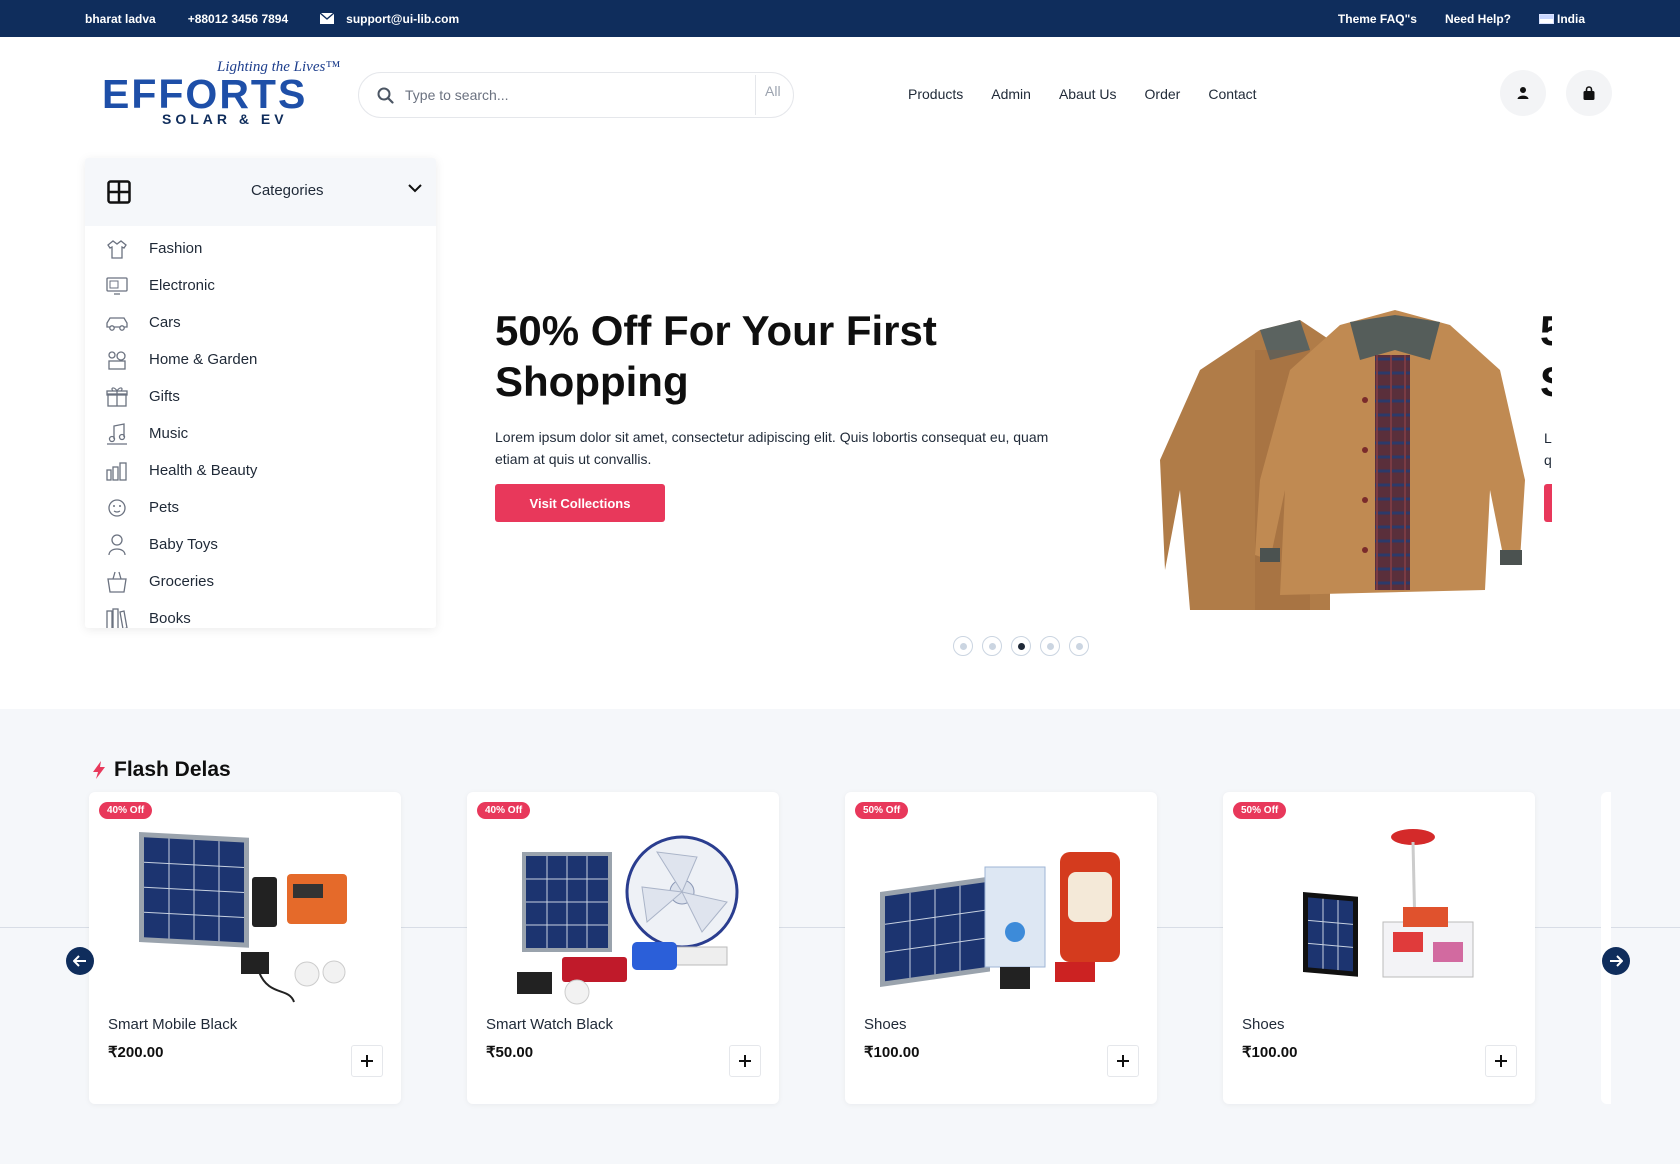 The image size is (1680, 1164). I want to click on nav-admin: Admin, so click(1011, 94).